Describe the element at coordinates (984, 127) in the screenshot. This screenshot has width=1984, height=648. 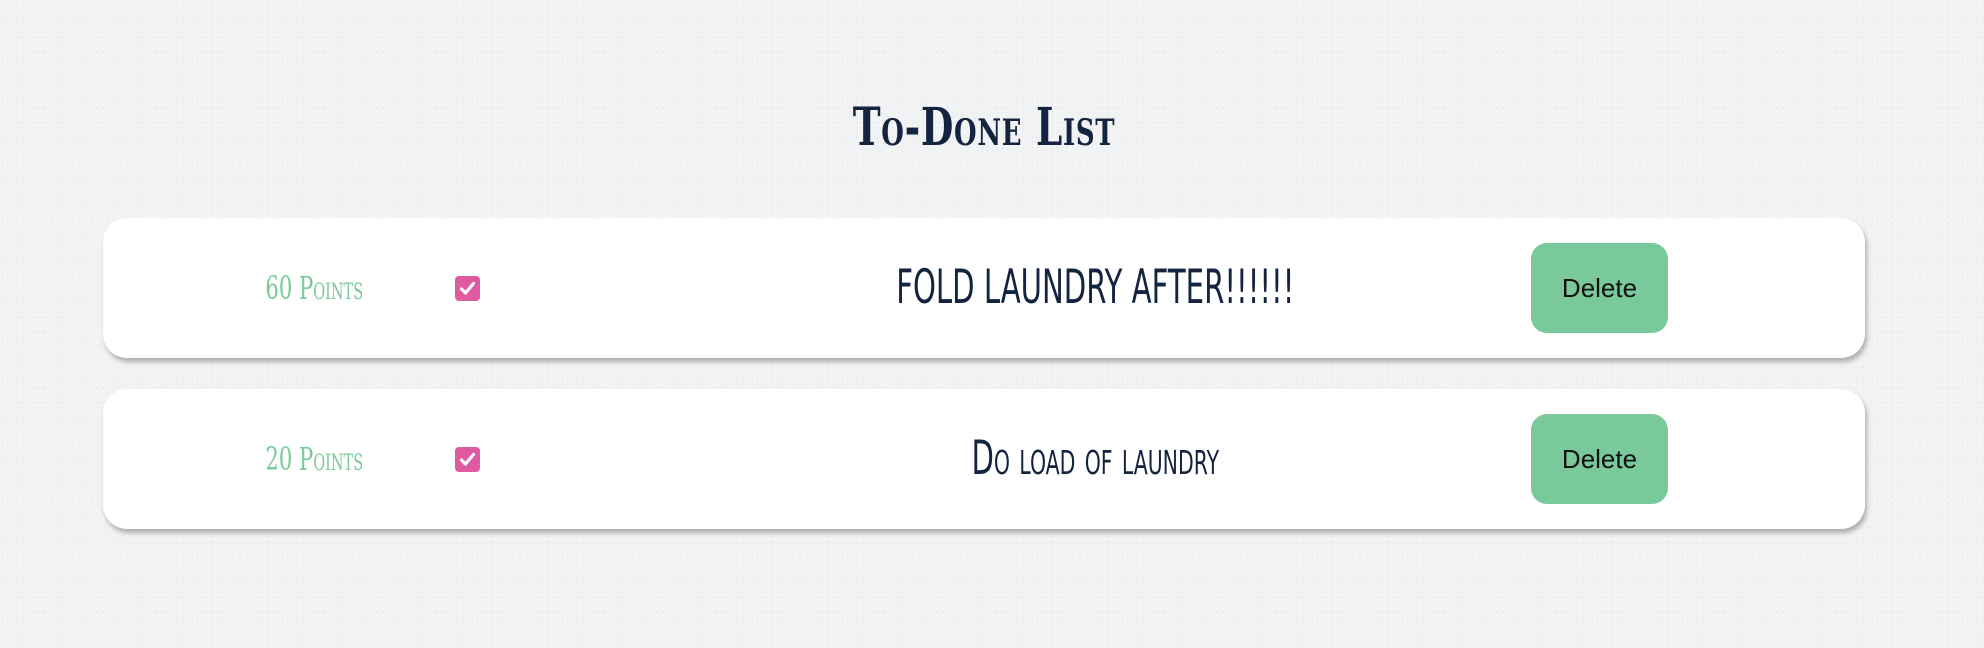
I see `page-title: To-Done List` at that location.